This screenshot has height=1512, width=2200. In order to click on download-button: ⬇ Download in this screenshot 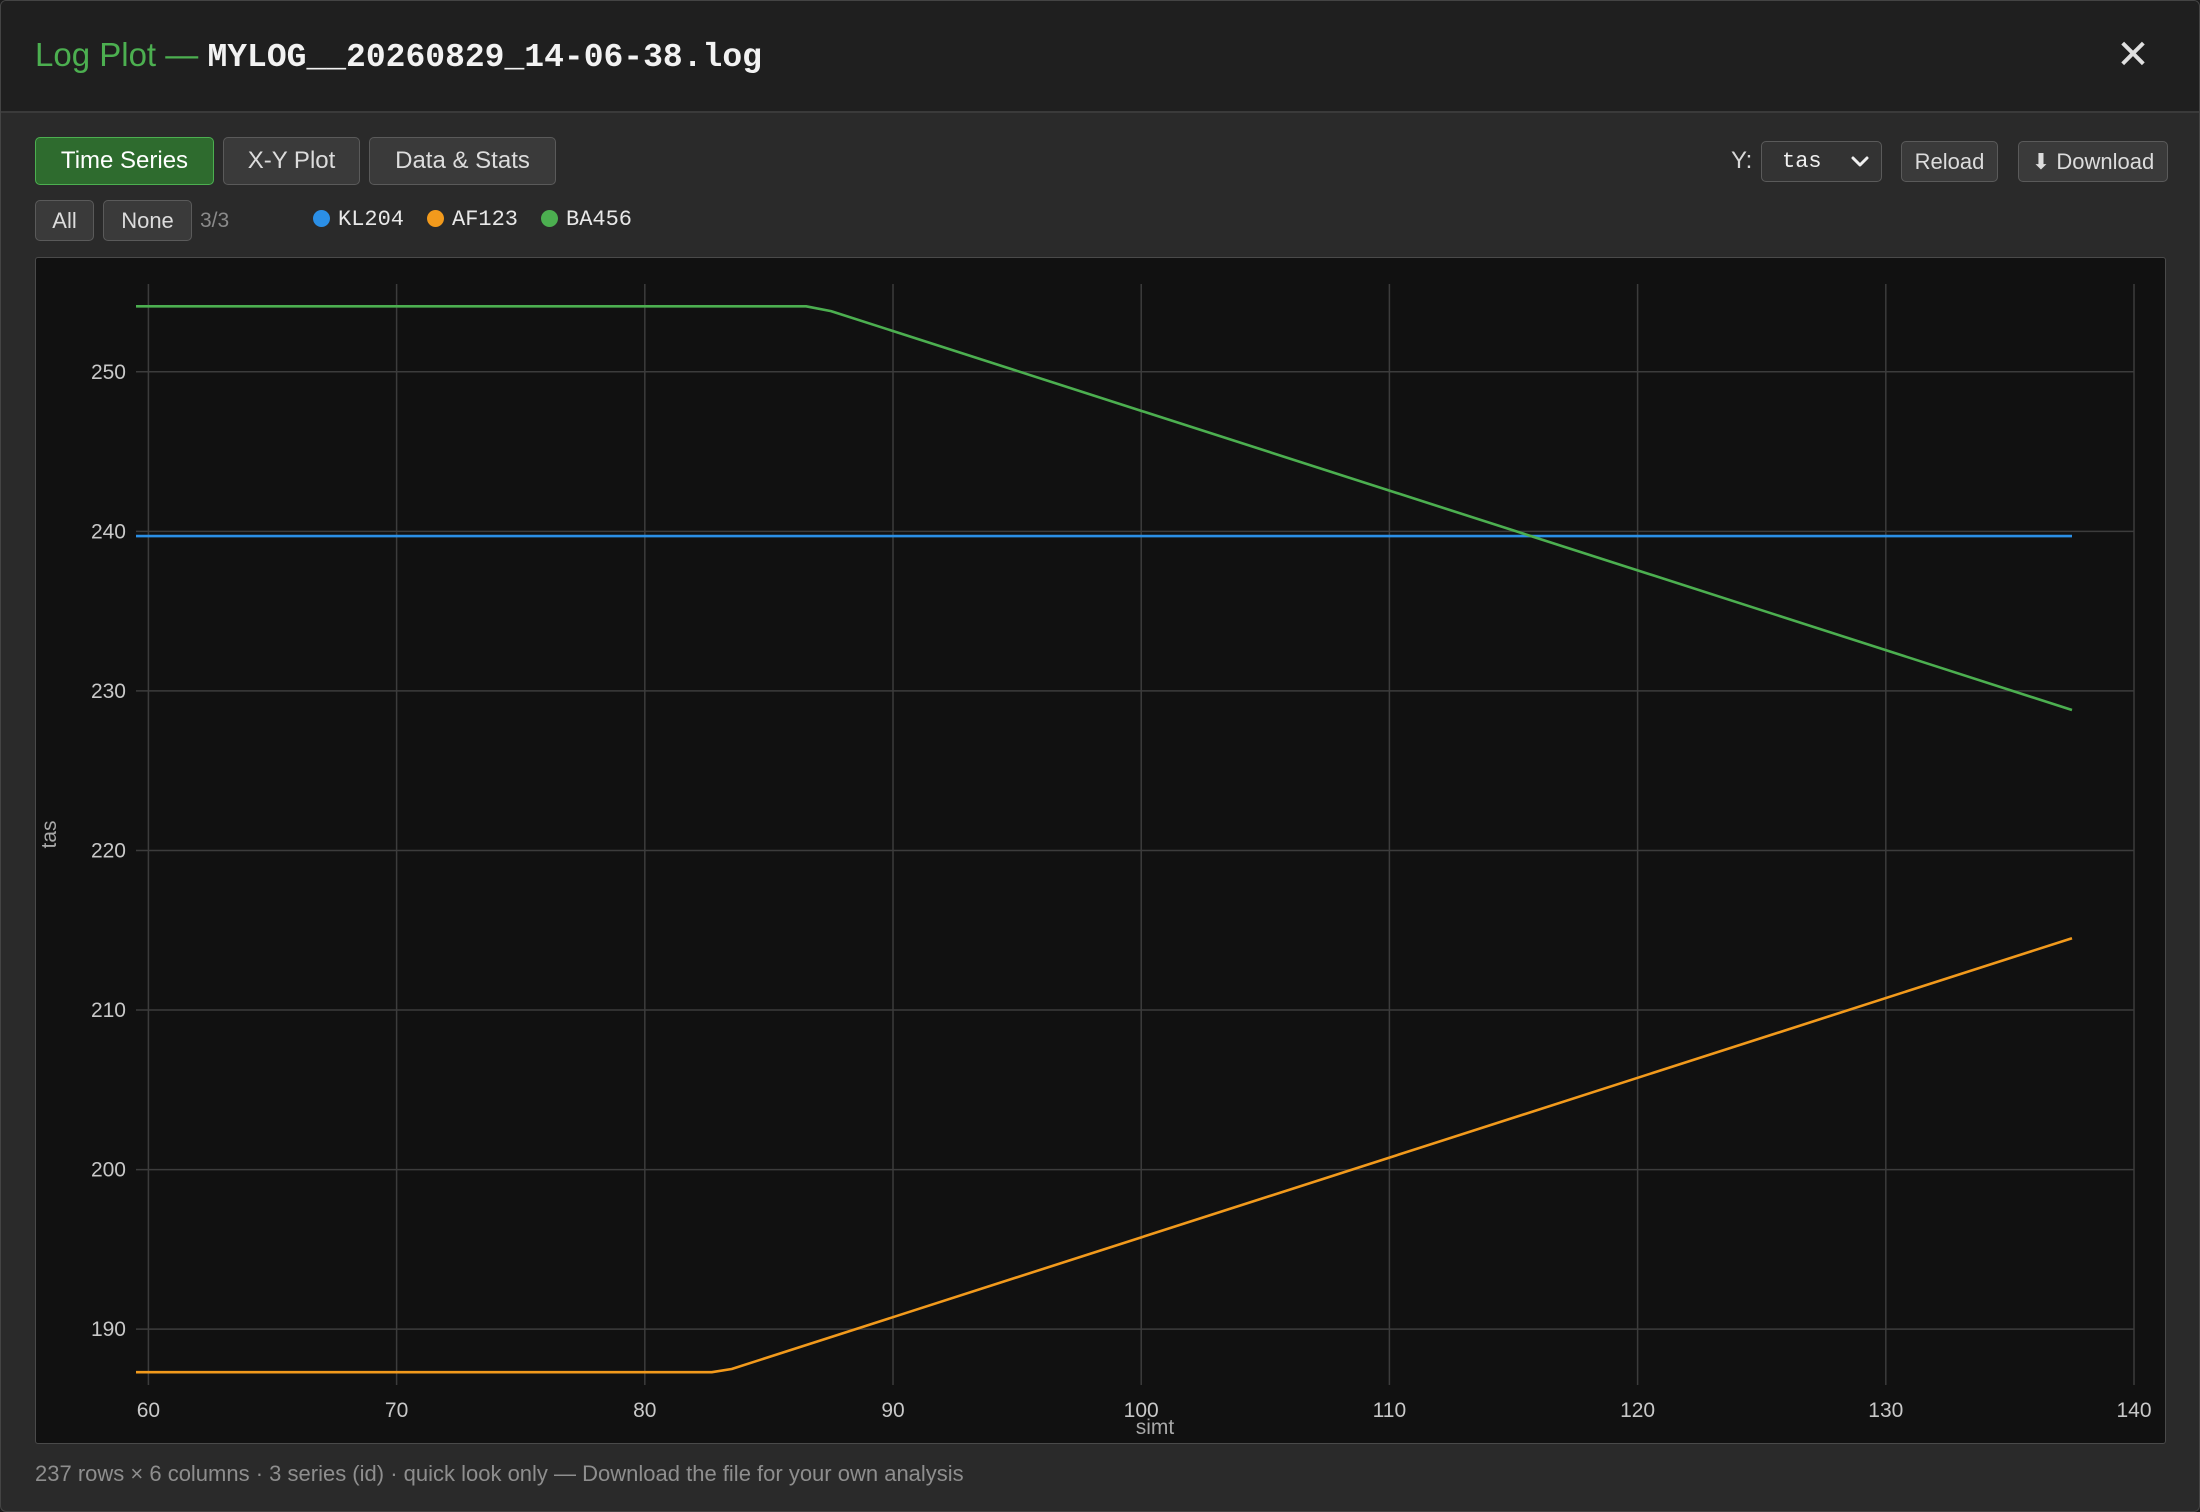, I will do `click(2093, 161)`.